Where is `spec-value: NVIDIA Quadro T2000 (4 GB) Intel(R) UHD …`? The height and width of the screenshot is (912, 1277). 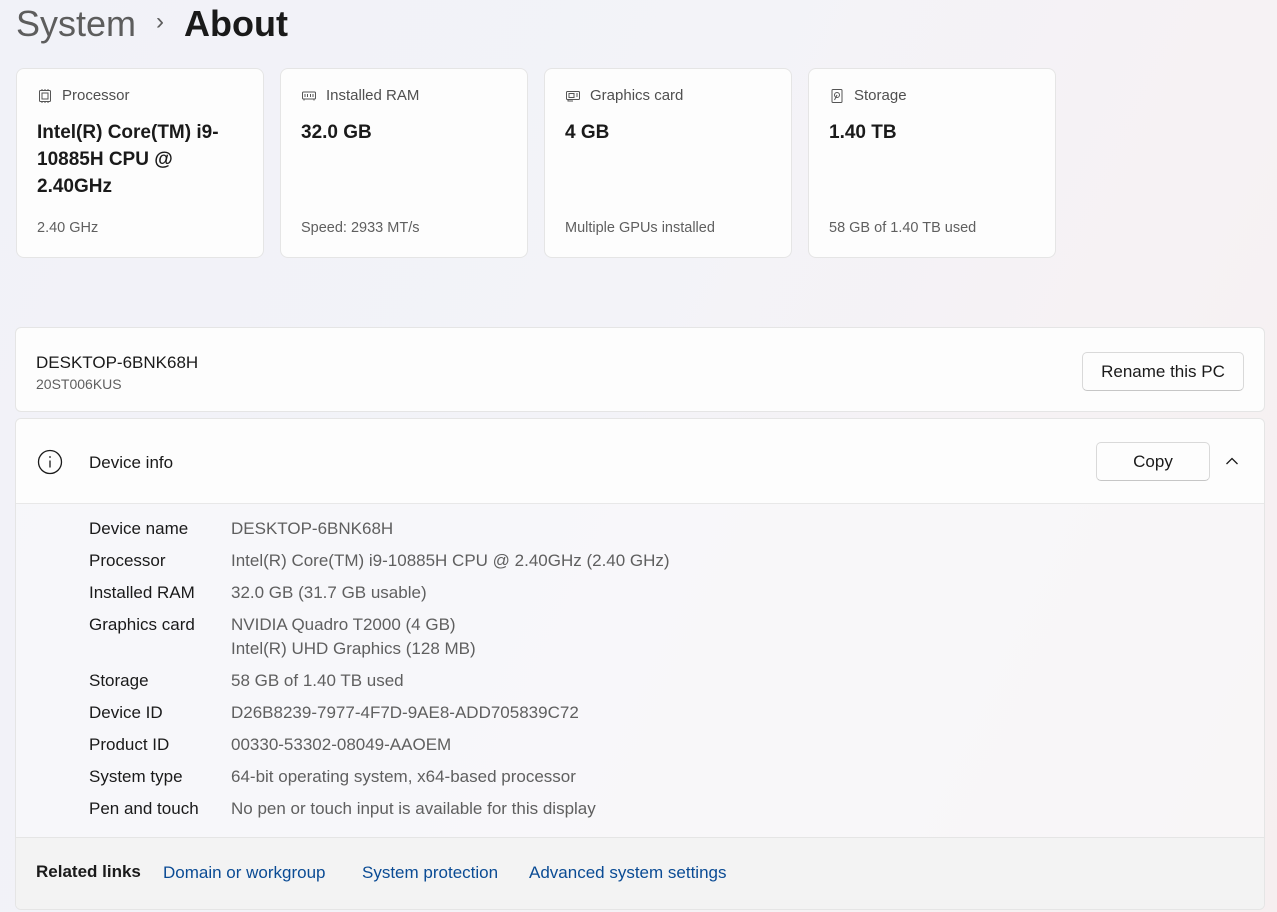
spec-value: NVIDIA Quadro T2000 (4 GB) Intel(R) UHD … is located at coordinates (353, 637).